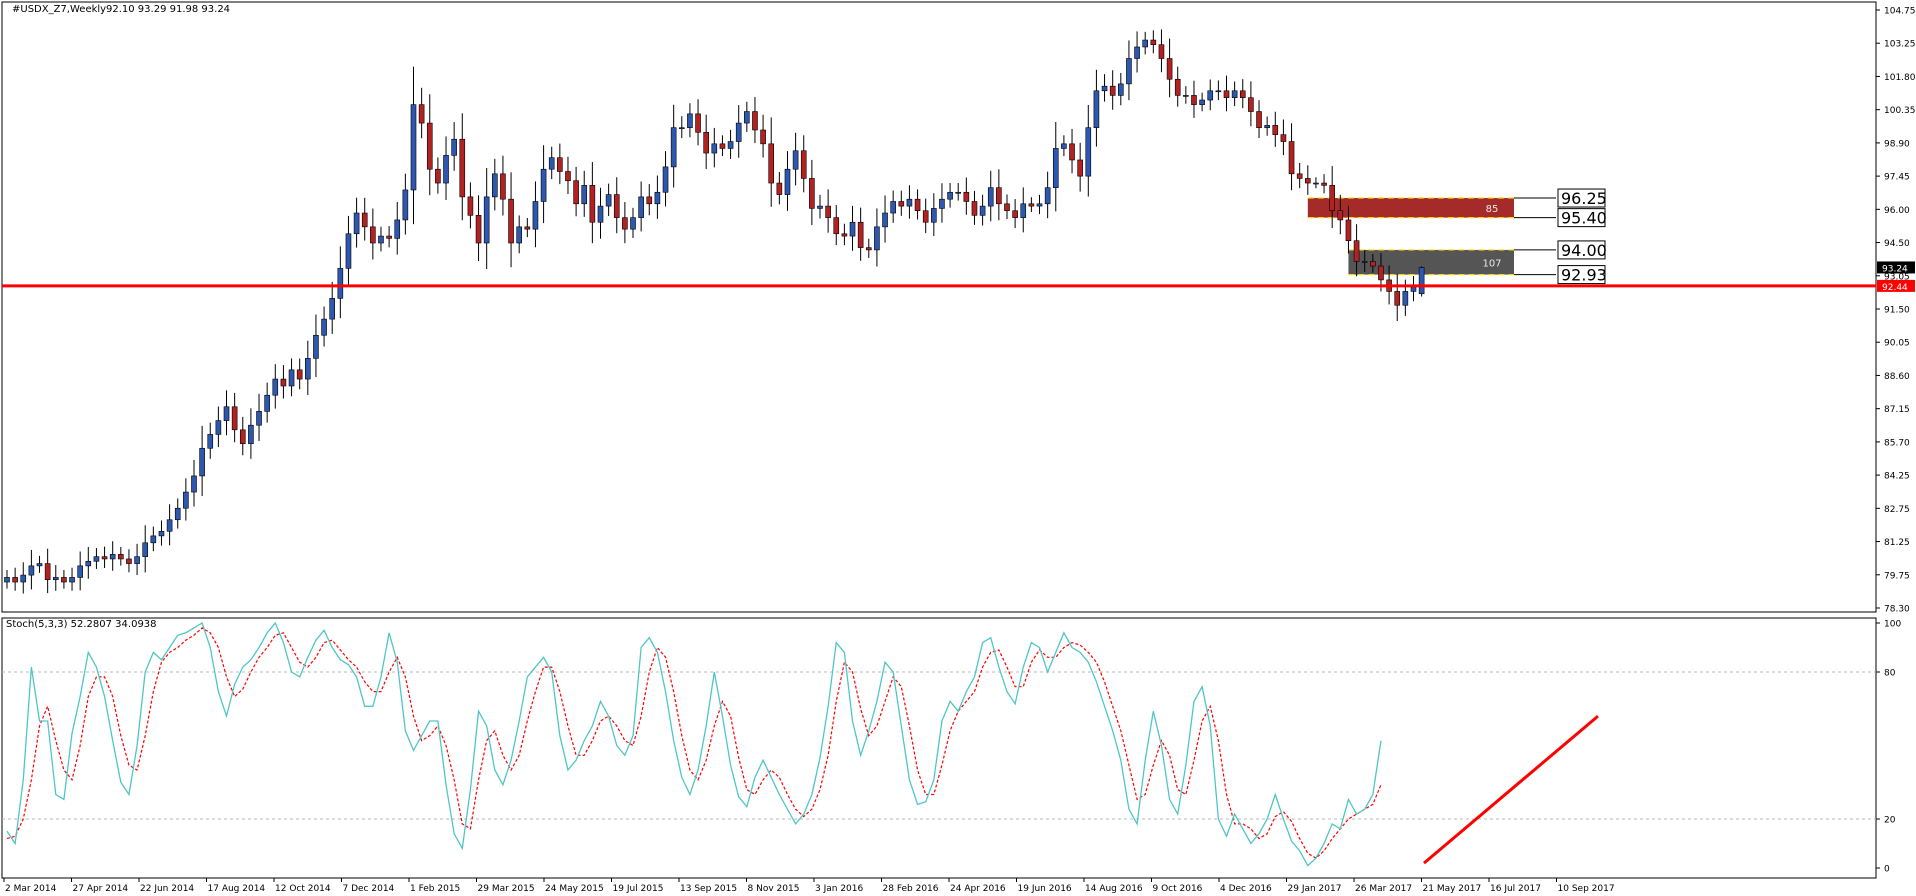 The height and width of the screenshot is (896, 1916). What do you see at coordinates (1897, 477) in the screenshot?
I see `price-tick-label: 84.25` at bounding box center [1897, 477].